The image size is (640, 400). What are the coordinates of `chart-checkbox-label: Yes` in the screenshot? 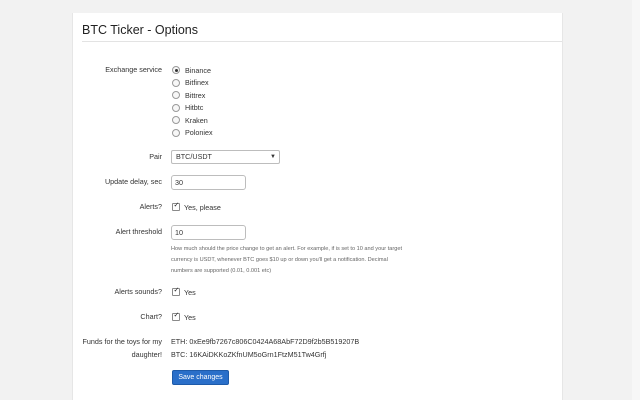 It's located at (190, 317).